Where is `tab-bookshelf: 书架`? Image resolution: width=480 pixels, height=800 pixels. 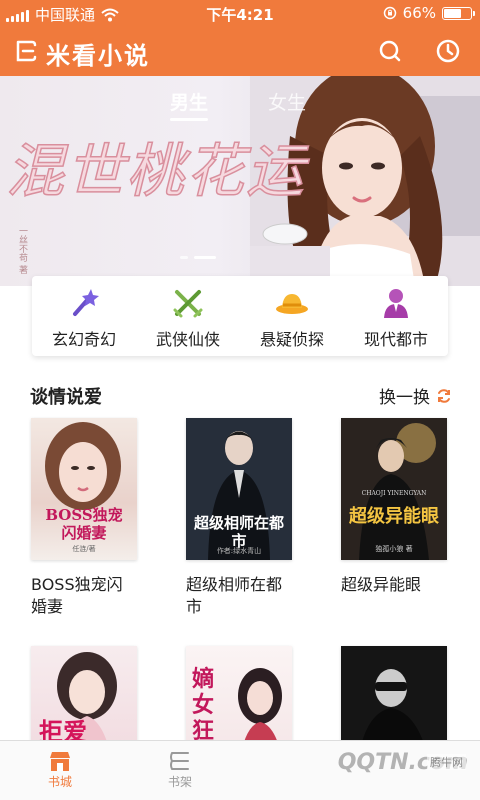 tab-bookshelf: 书架 is located at coordinates (180, 770).